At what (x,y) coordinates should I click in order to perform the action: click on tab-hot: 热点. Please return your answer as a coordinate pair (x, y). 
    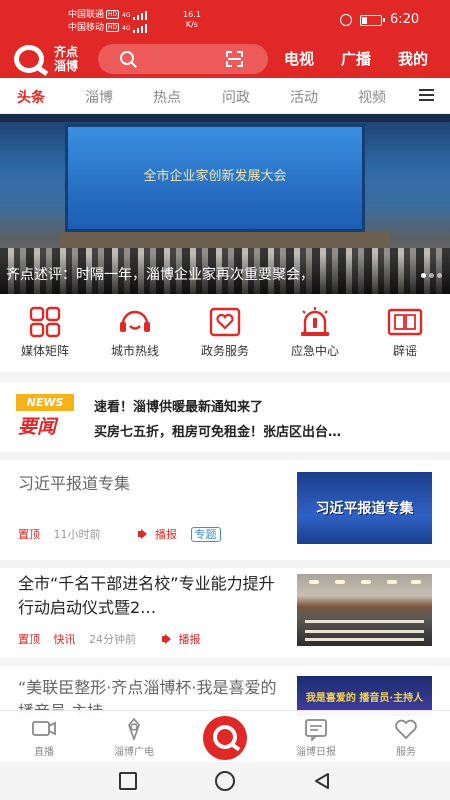
    Looking at the image, I should click on (167, 97).